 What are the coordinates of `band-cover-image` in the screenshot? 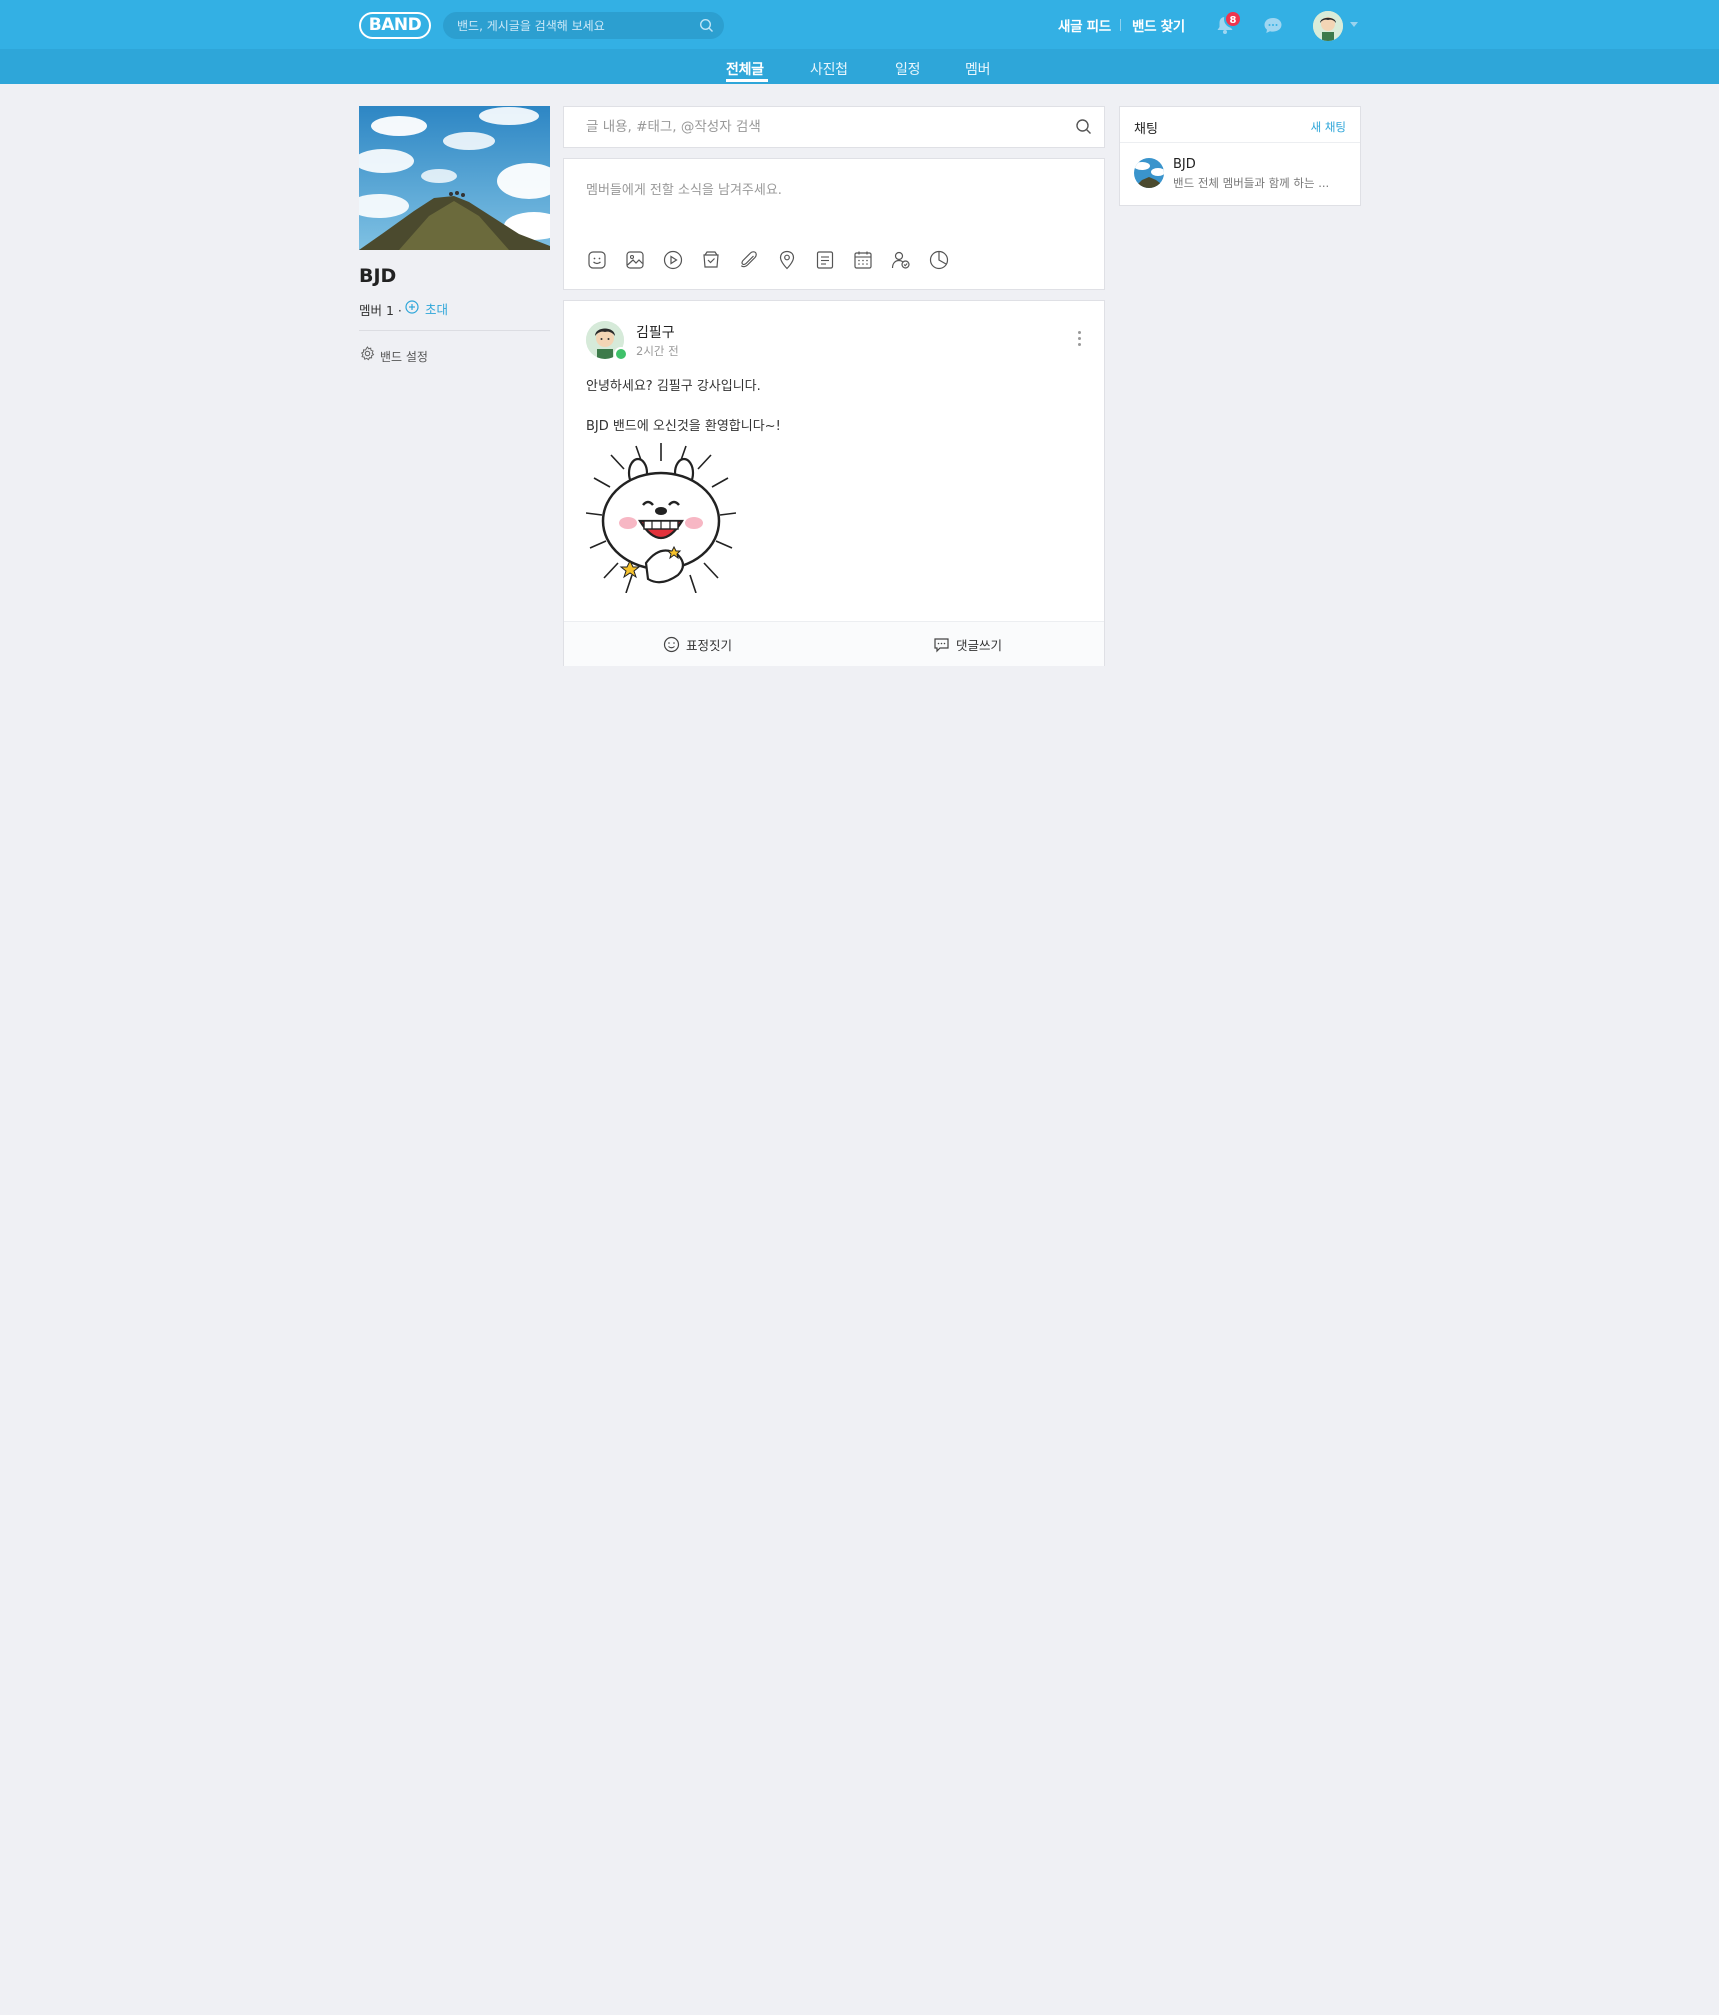 It's located at (454, 178).